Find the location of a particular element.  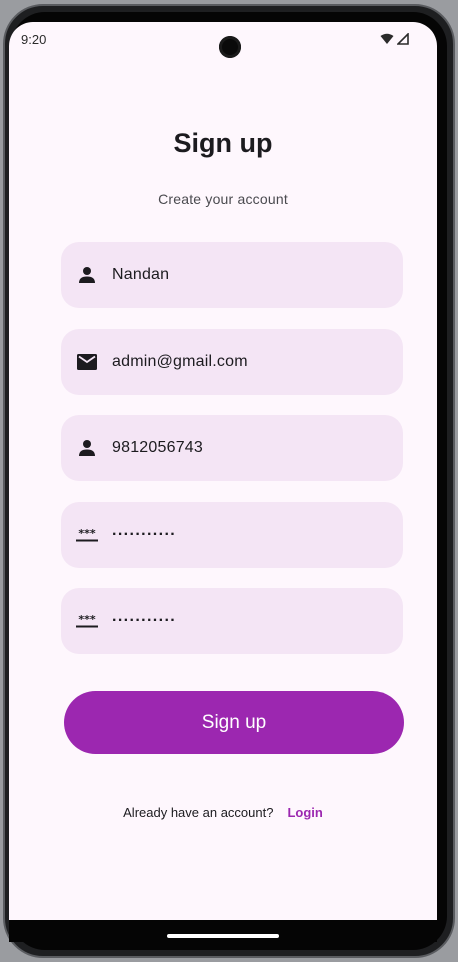

name-field: Nandan is located at coordinates (232, 275).